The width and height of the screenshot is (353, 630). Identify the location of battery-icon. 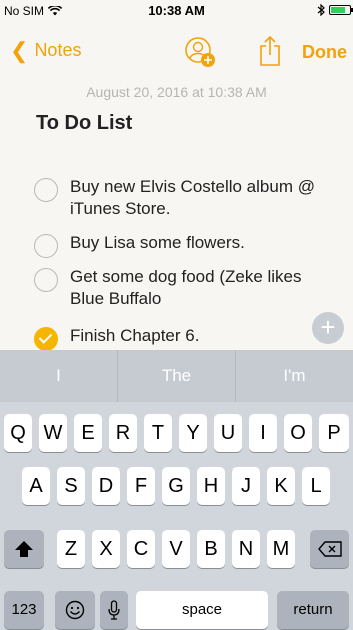
(341, 10).